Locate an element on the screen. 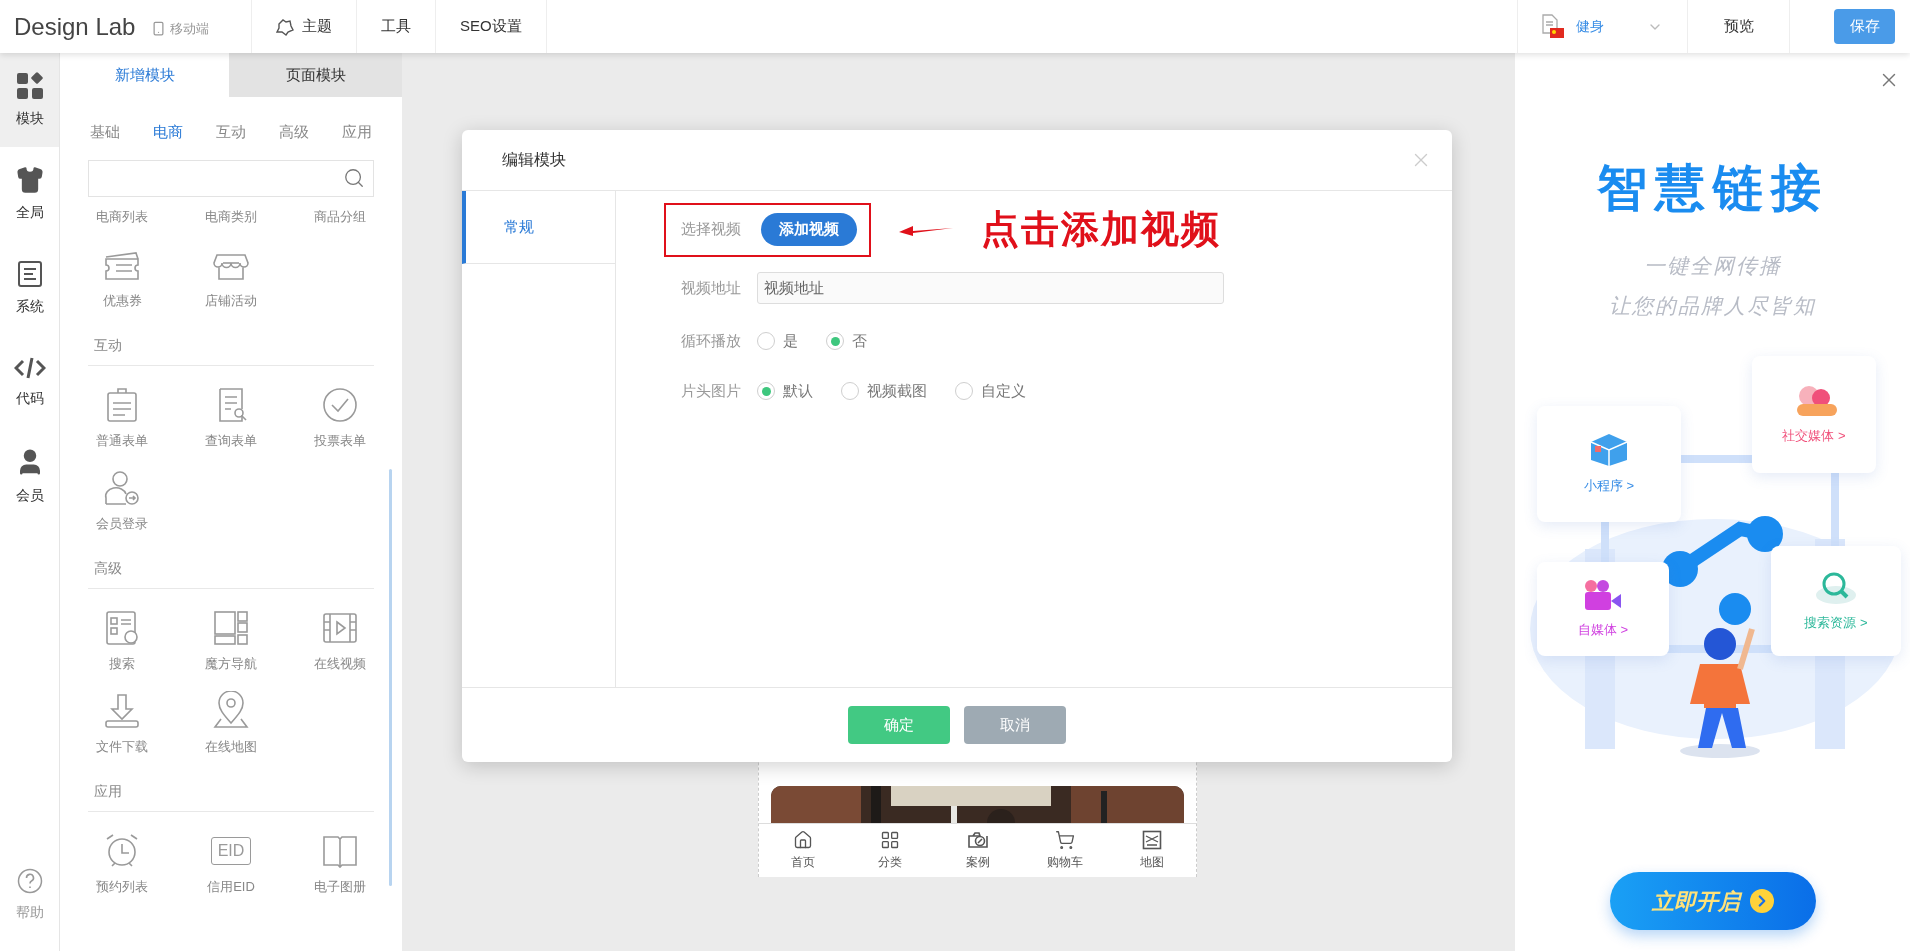  radio-label: 自定义 is located at coordinates (1003, 390).